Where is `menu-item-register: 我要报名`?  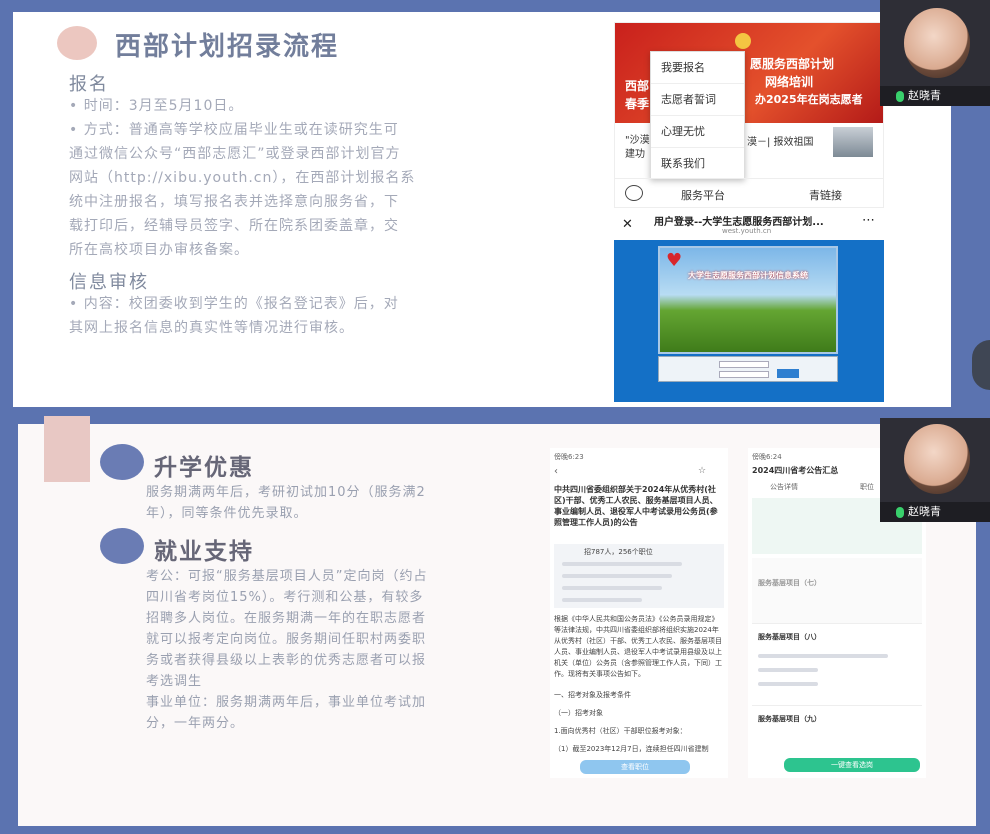
menu-item-register: 我要报名 is located at coordinates (697, 68).